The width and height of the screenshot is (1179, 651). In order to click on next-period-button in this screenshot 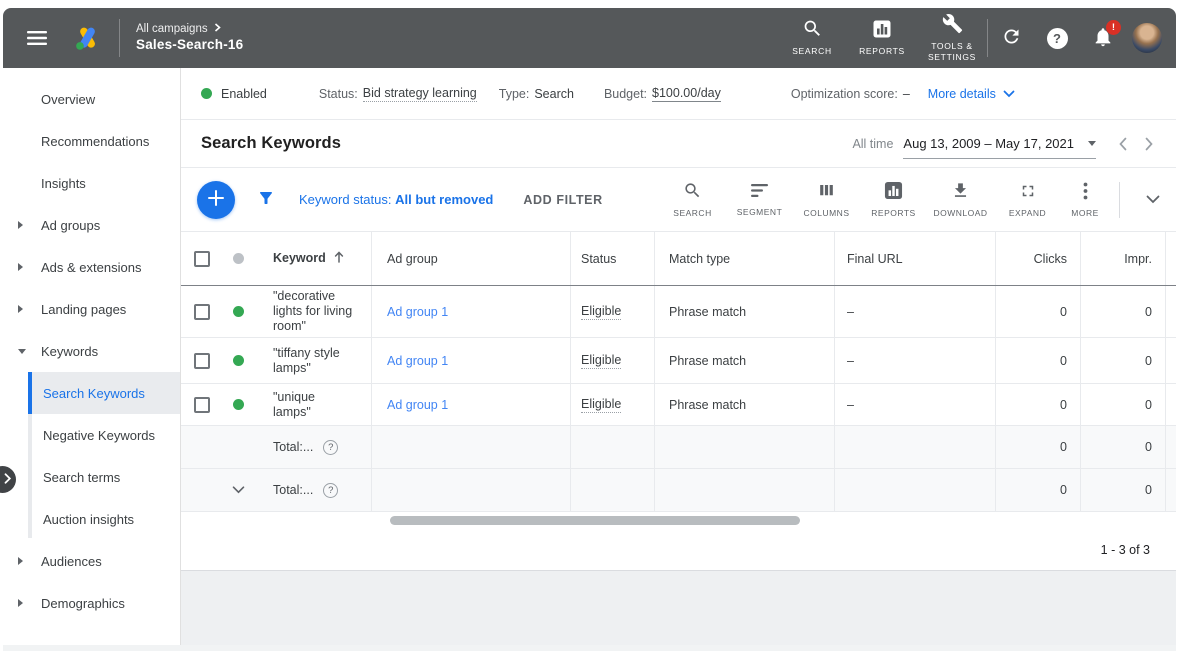, I will do `click(1149, 144)`.